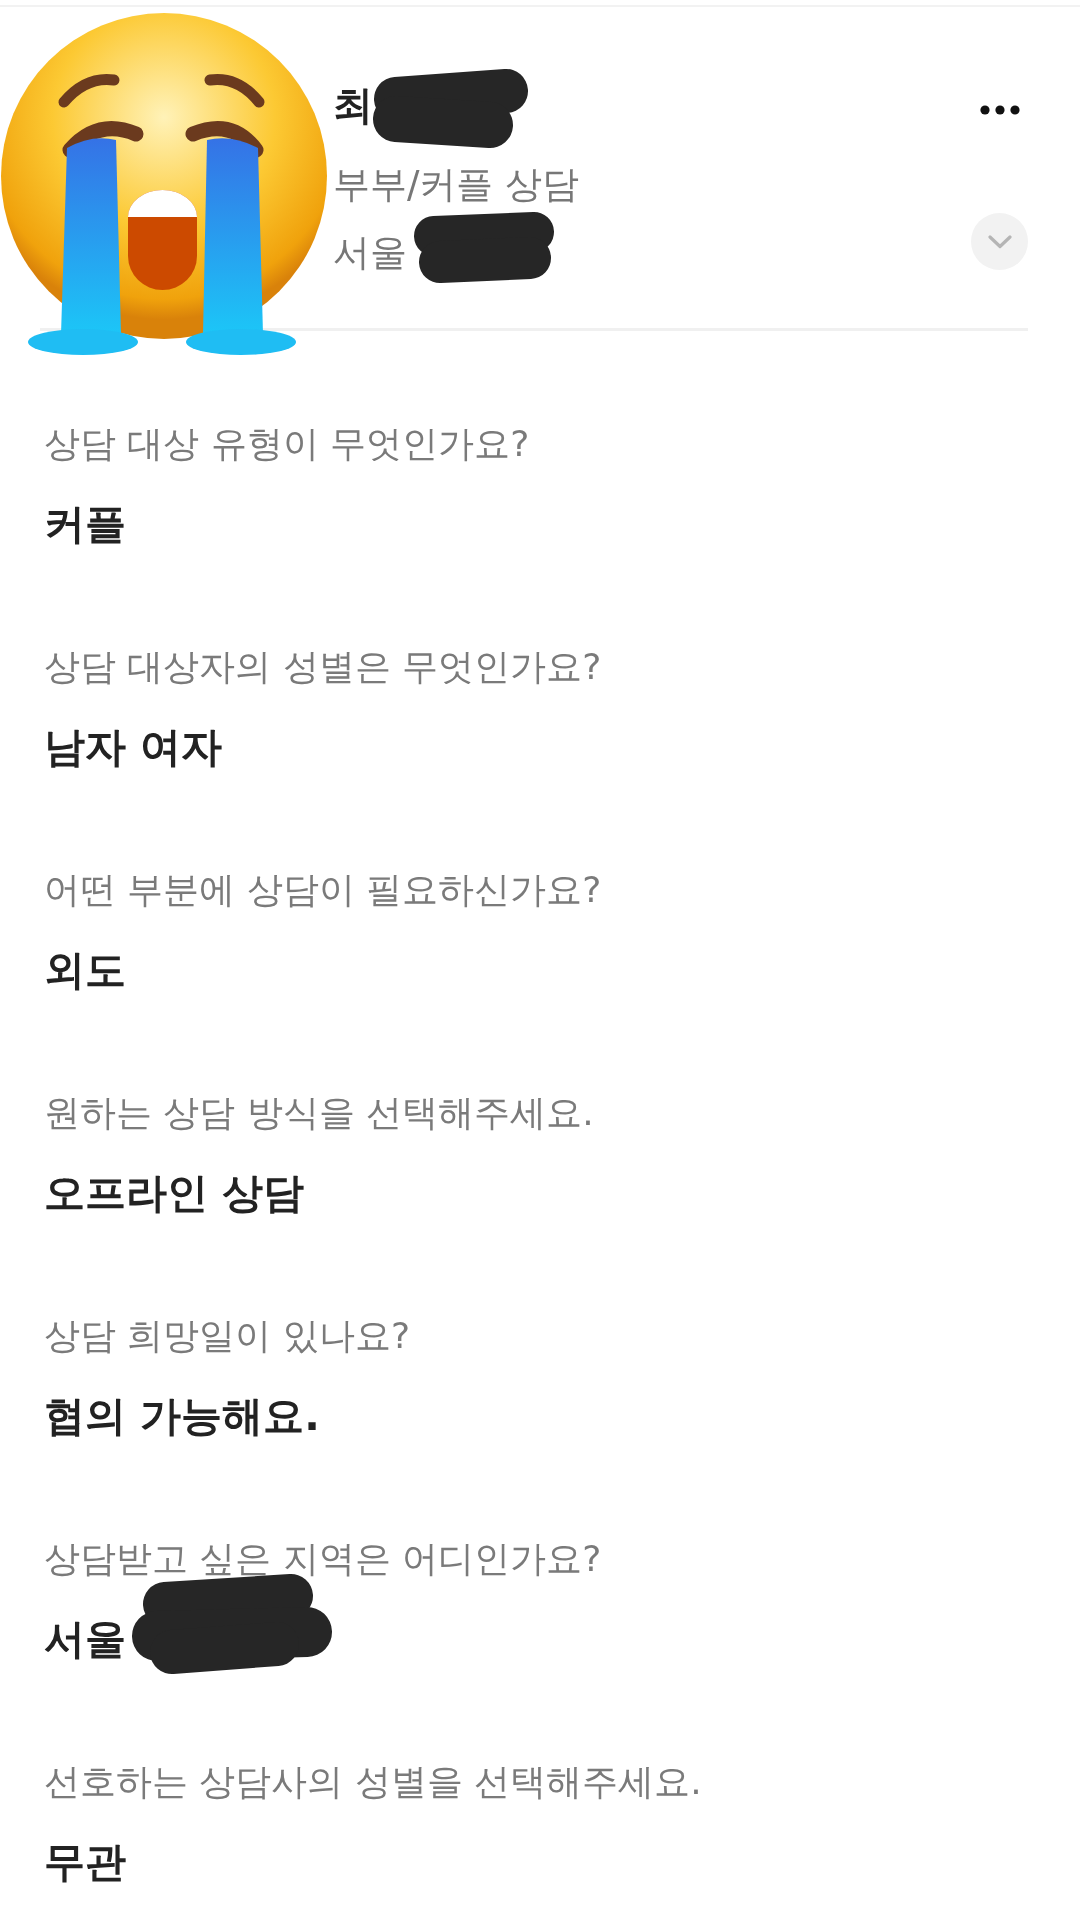 The width and height of the screenshot is (1080, 1919). I want to click on answer-text: 무관, so click(85, 1862).